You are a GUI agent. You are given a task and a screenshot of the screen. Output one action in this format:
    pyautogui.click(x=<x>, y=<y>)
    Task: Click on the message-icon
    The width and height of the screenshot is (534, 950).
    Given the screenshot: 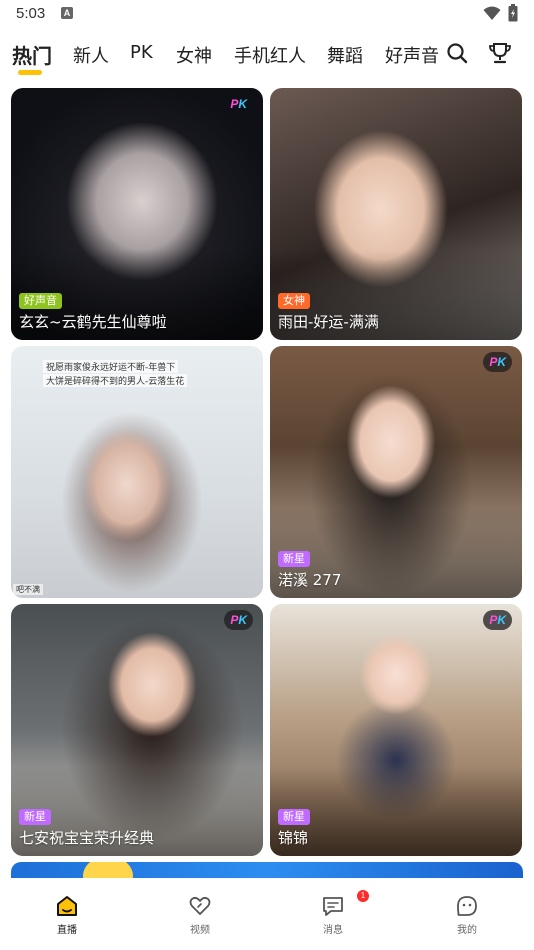 What is the action you would take?
    pyautogui.click(x=333, y=906)
    